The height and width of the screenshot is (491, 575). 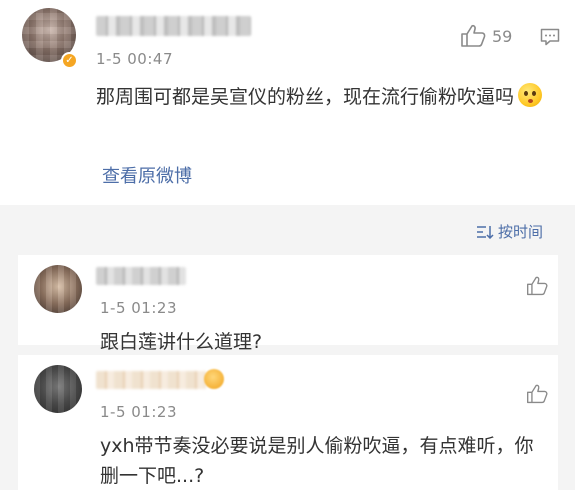 What do you see at coordinates (550, 37) in the screenshot?
I see `reply-icon` at bounding box center [550, 37].